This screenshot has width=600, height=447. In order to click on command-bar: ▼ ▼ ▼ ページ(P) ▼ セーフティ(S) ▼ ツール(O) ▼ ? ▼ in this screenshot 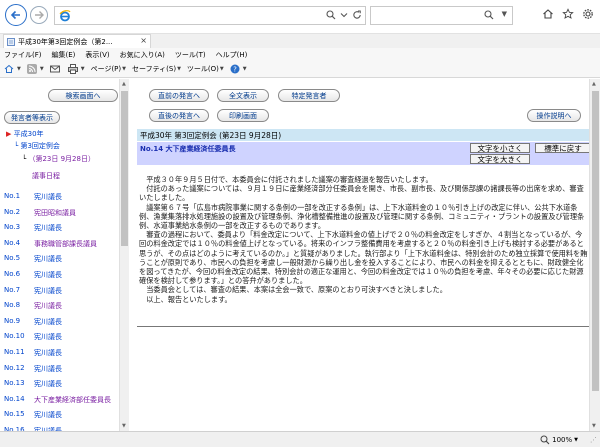, I will do `click(300, 69)`.